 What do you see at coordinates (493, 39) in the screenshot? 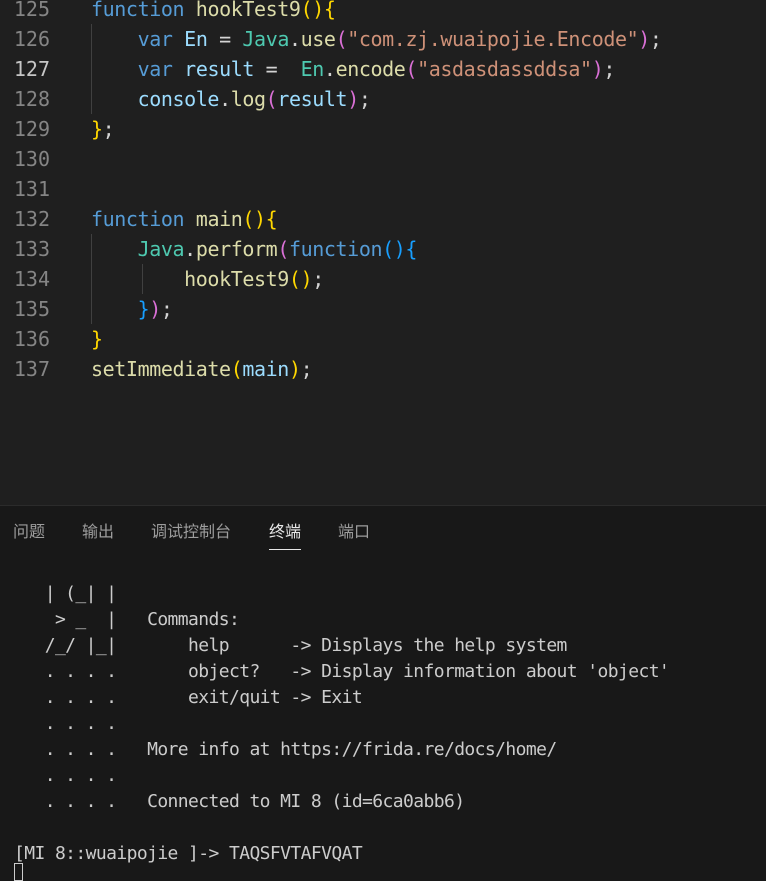
I see `code-token: "com.zj.wuaipojie.Encode"` at bounding box center [493, 39].